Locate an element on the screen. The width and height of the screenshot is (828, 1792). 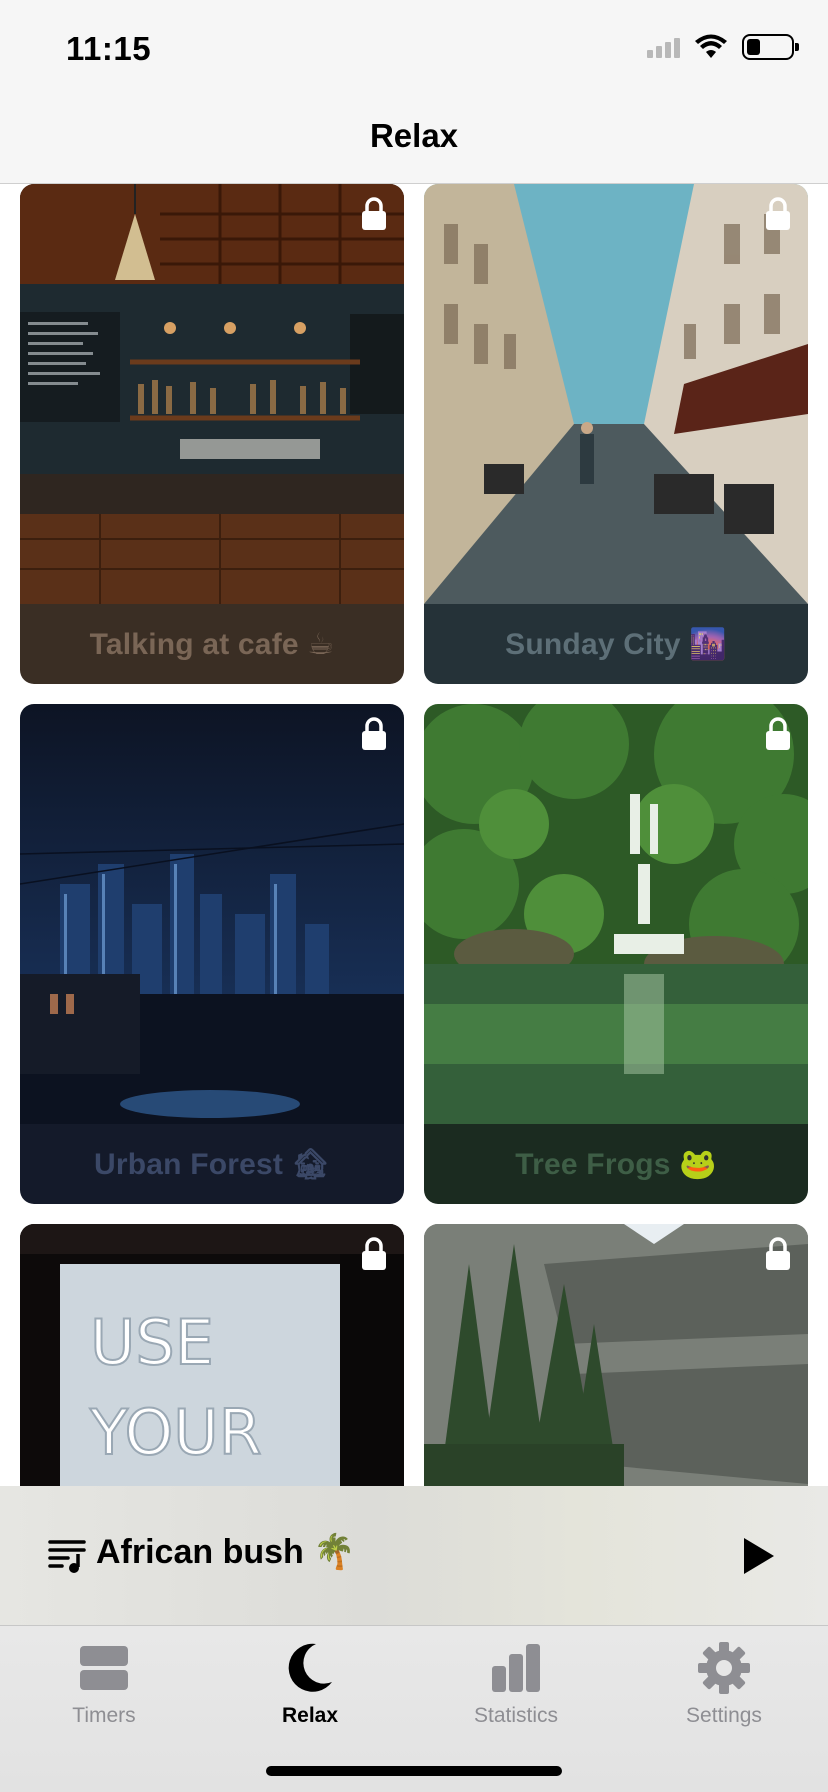
tab-label: Timers is located at coordinates (104, 1715).